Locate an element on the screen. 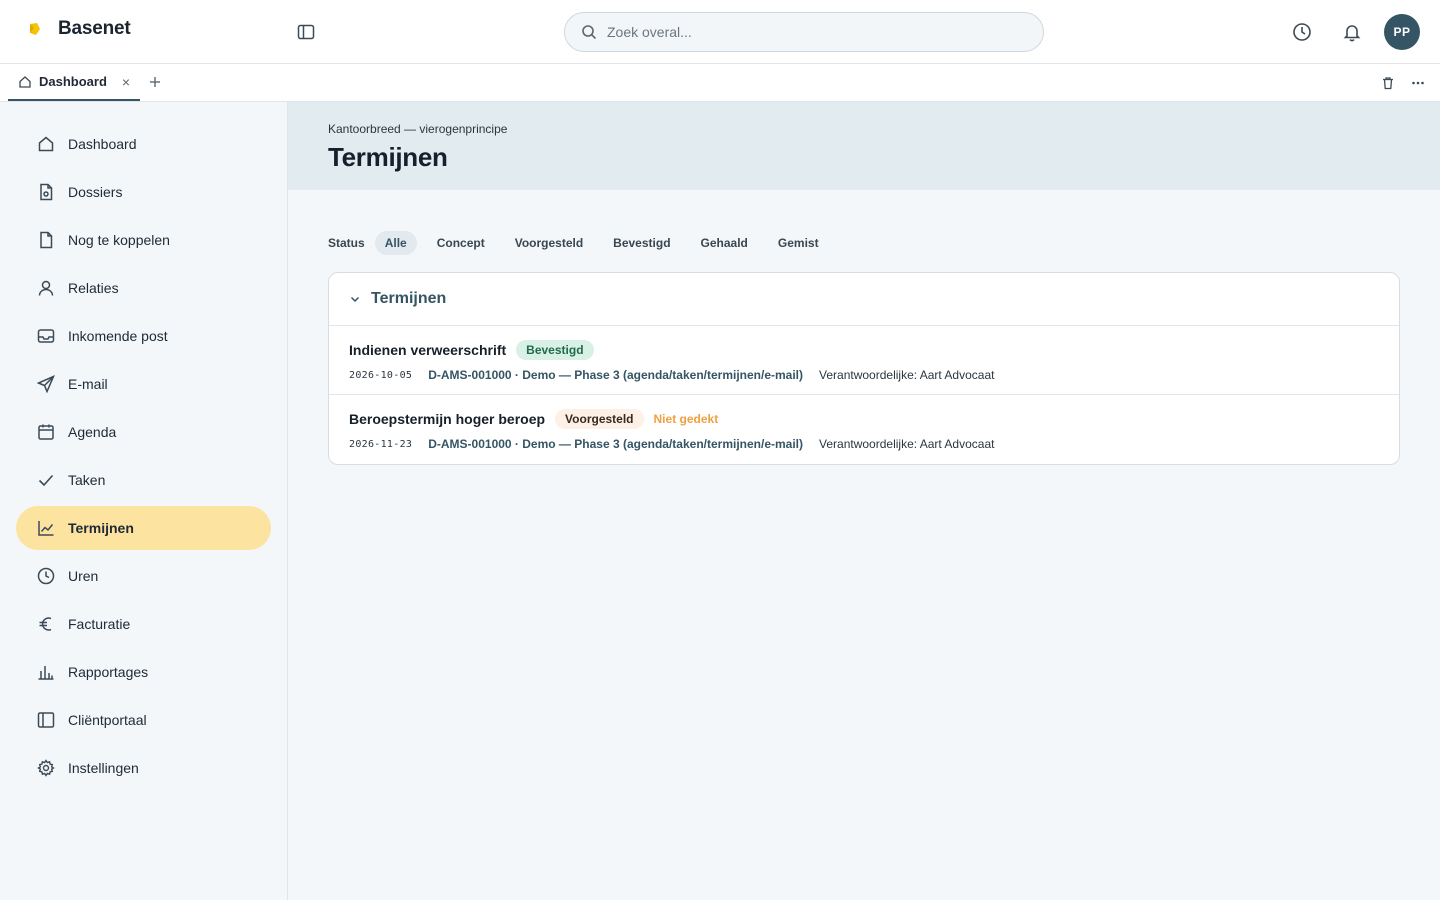  filter-chip-gehaald: Gehaald is located at coordinates (724, 243).